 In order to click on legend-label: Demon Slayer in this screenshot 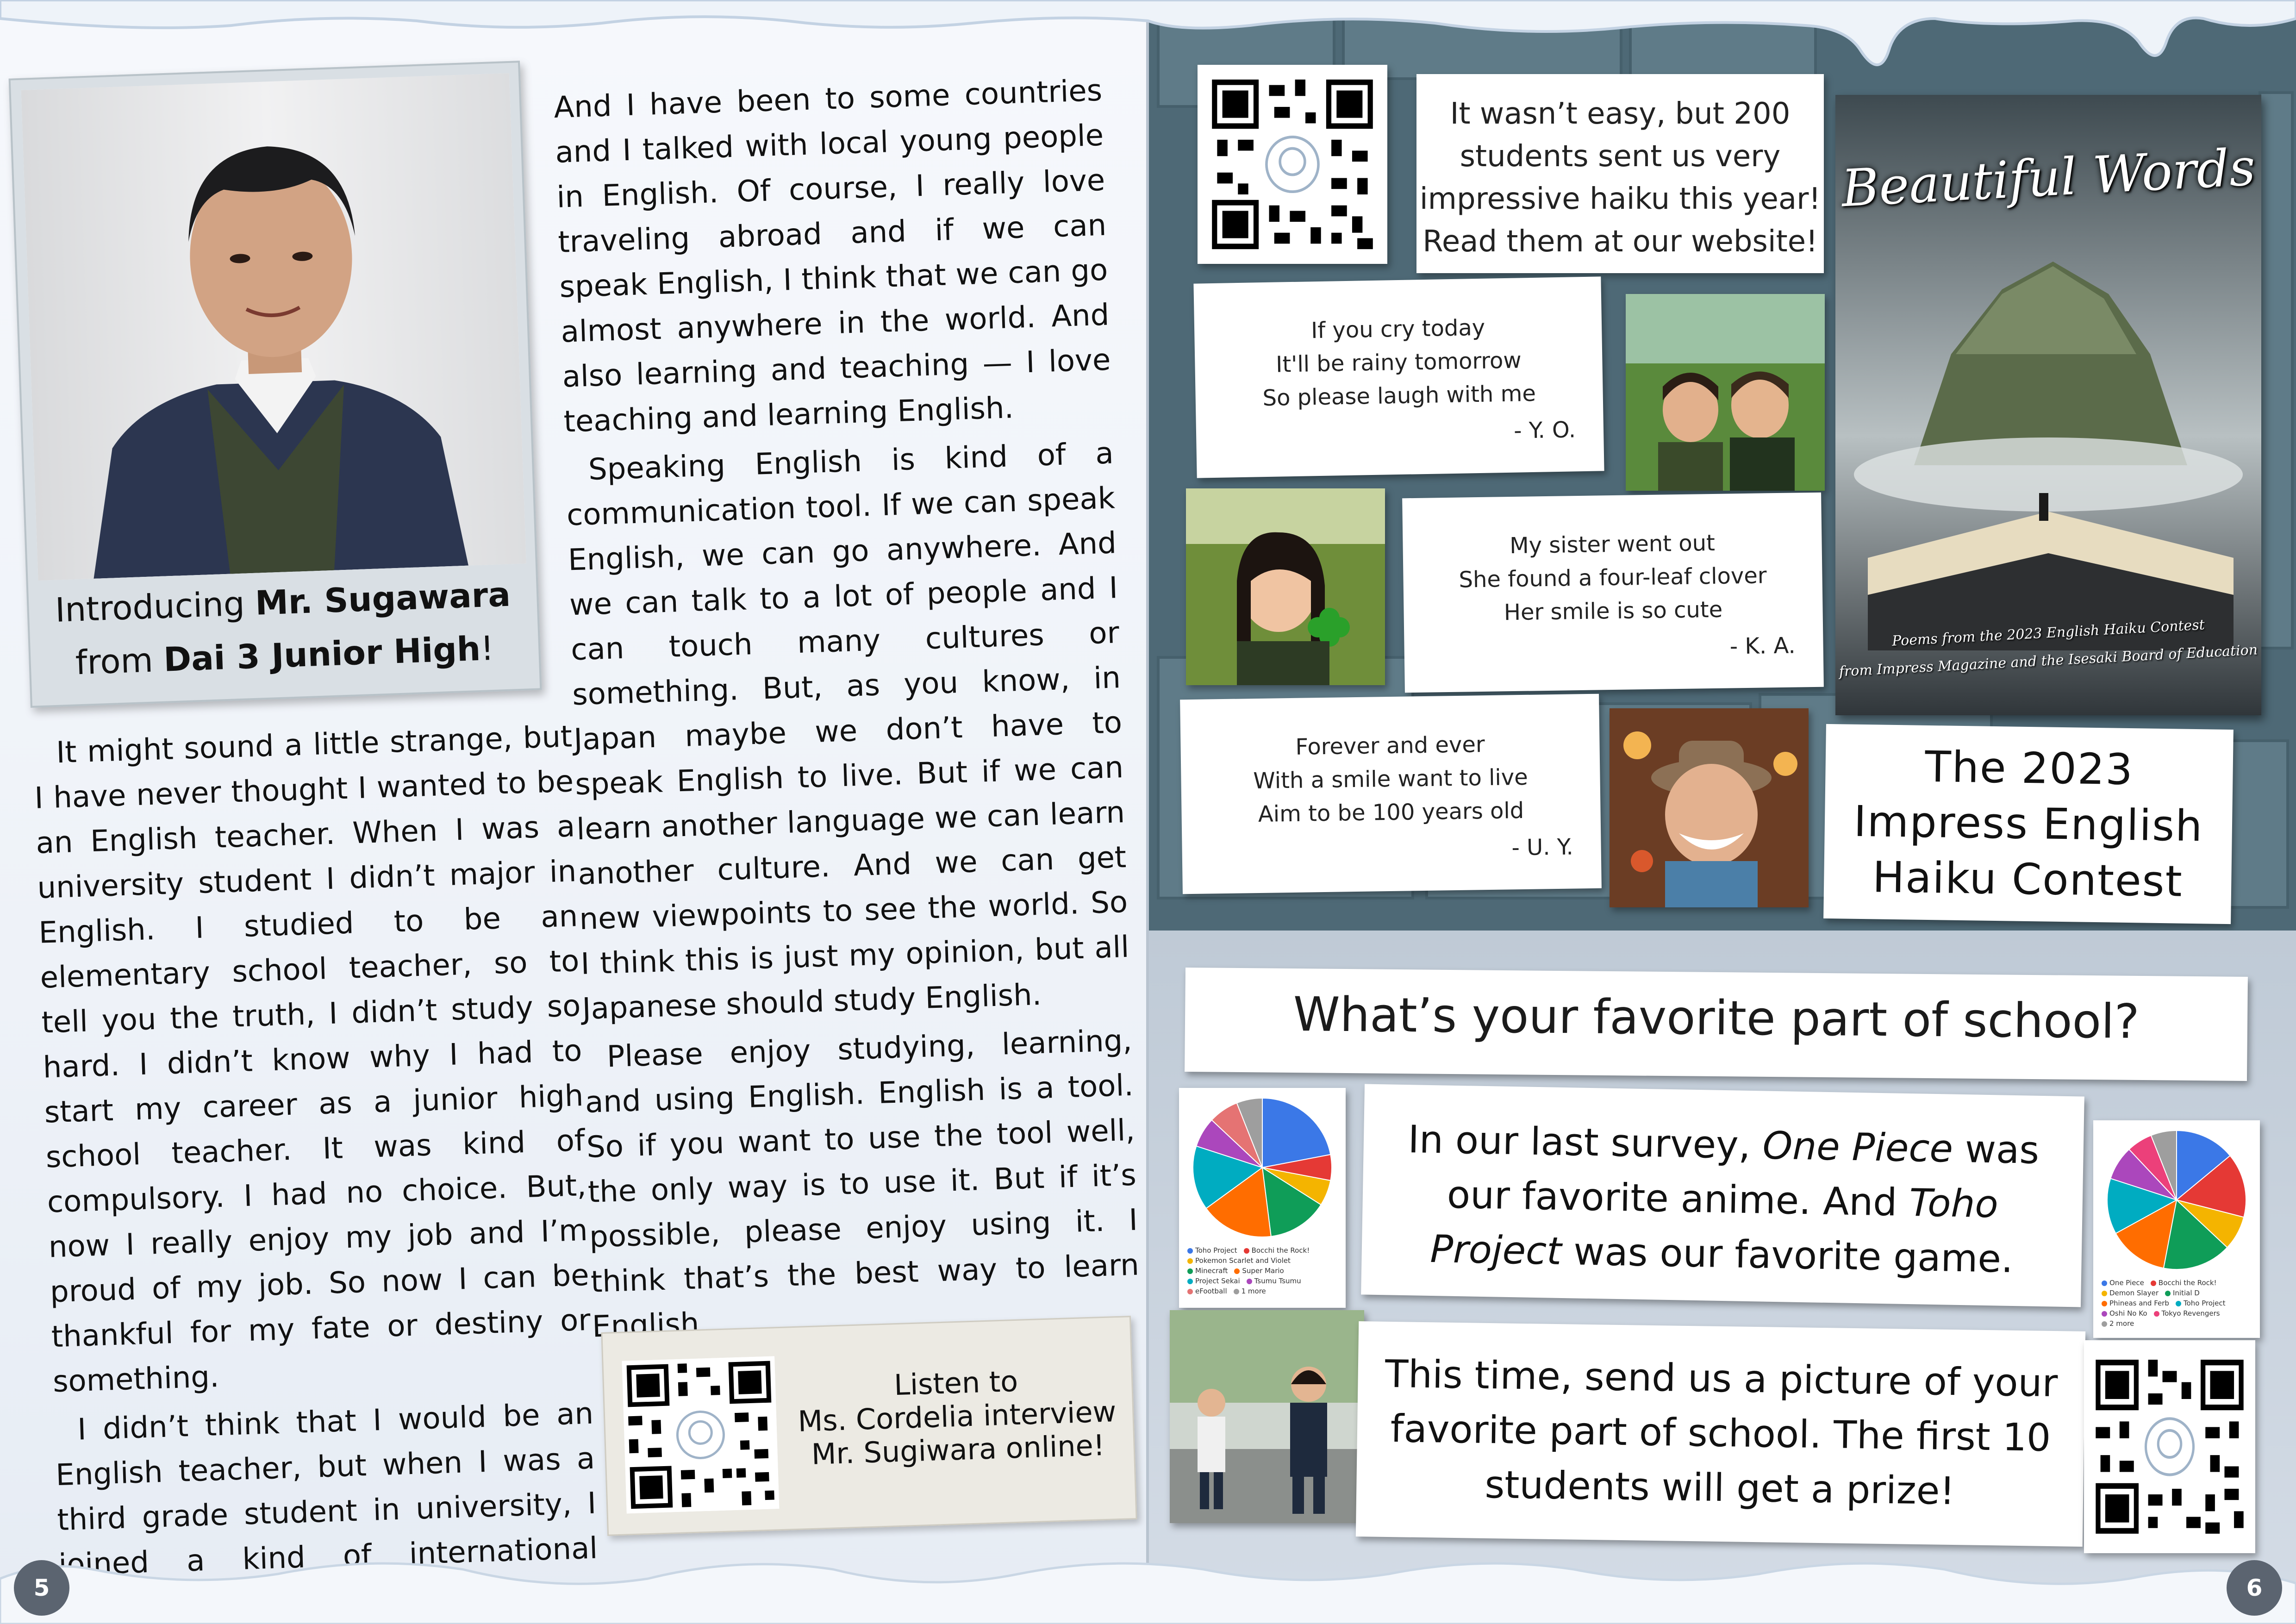, I will do `click(2134, 1293)`.